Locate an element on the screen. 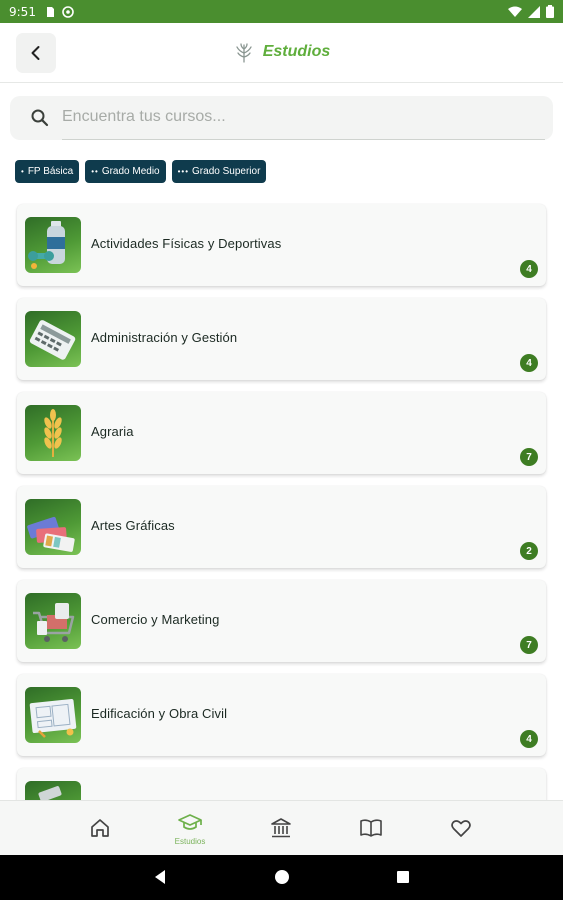  category-title: Comercio y Marketing is located at coordinates (155, 619).